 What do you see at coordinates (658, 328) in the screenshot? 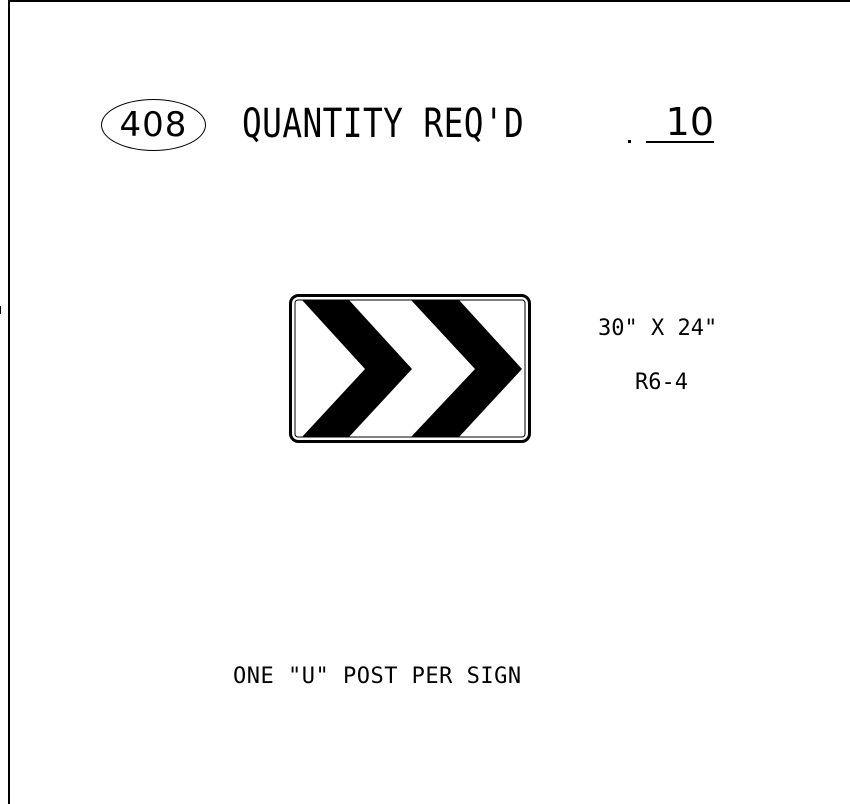
I see `sign-size-label: 30" X 24"` at bounding box center [658, 328].